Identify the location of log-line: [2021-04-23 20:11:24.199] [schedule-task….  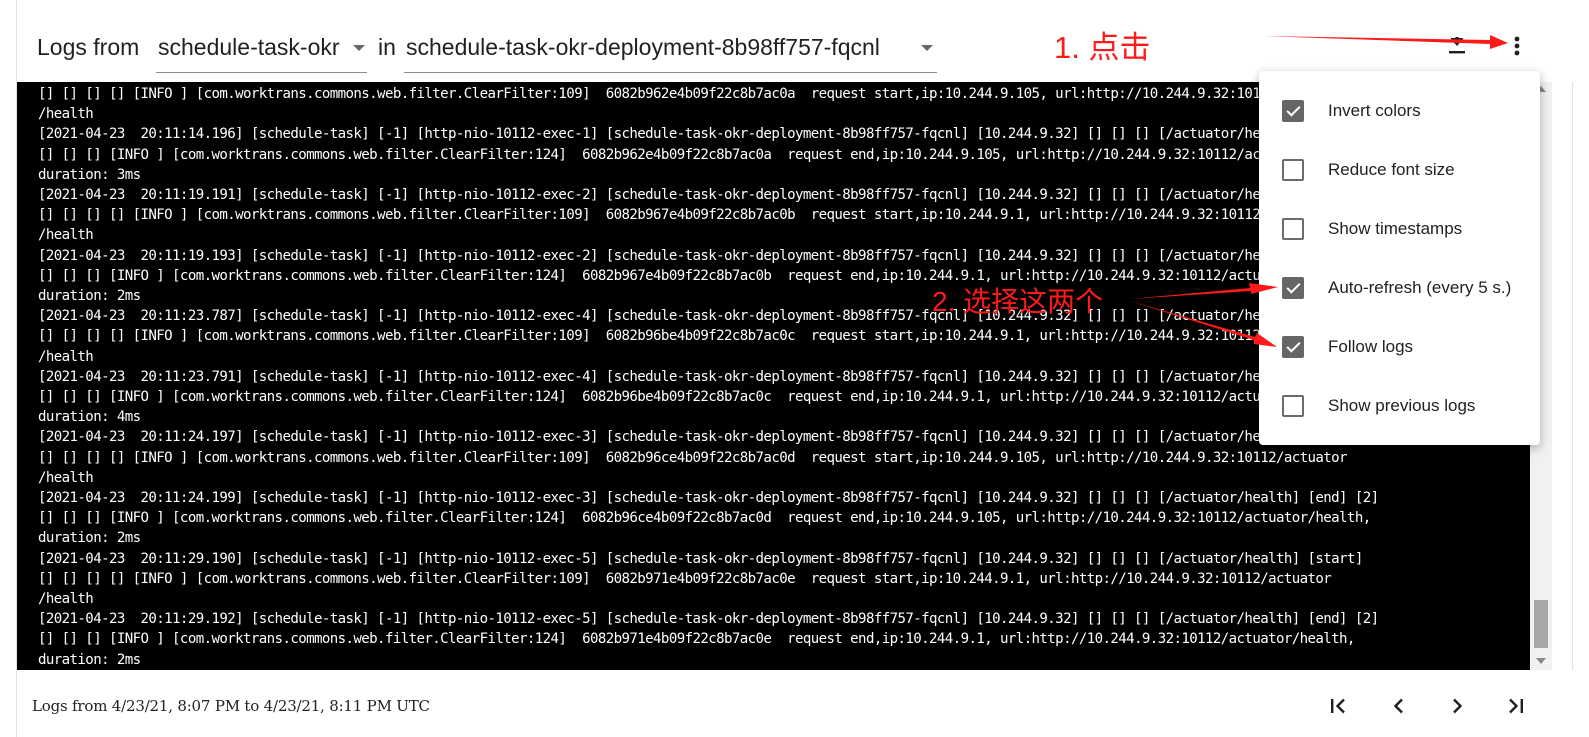
(708, 498).